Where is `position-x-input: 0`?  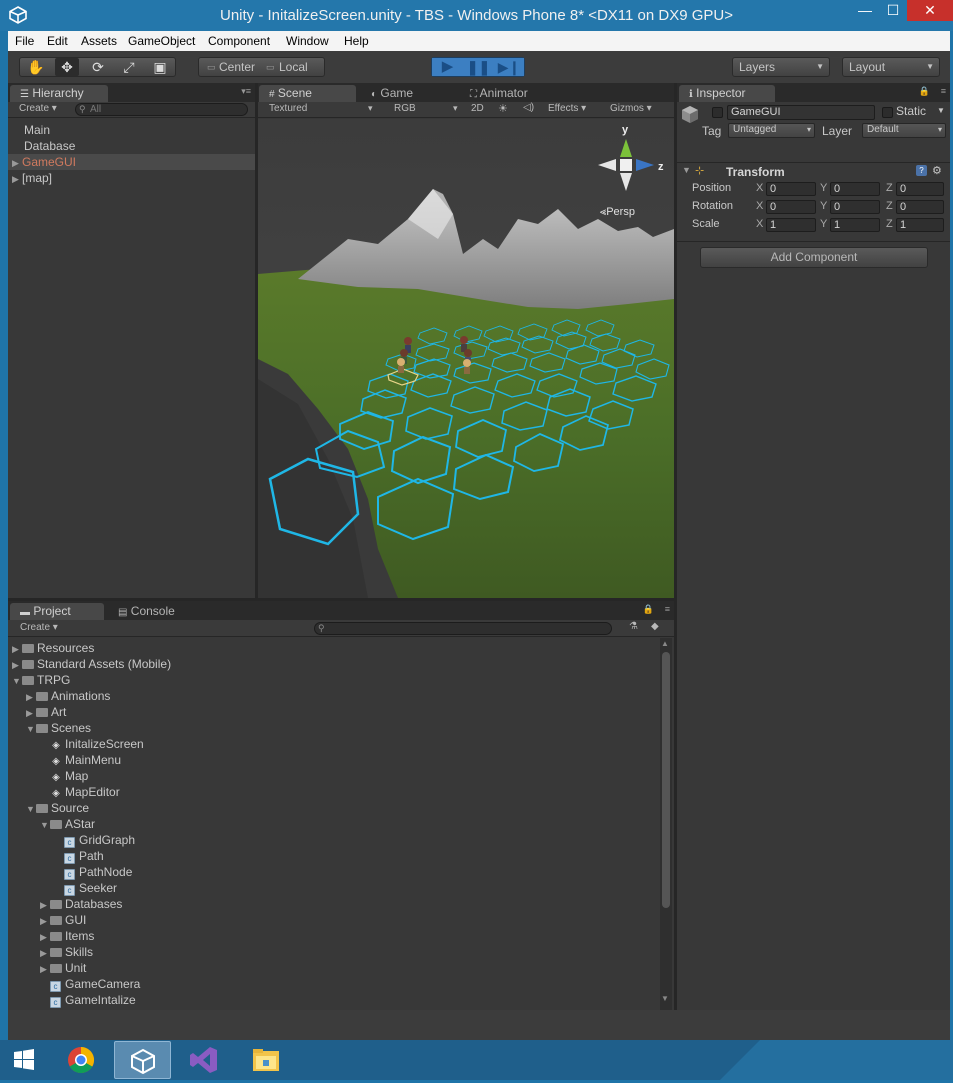 position-x-input: 0 is located at coordinates (791, 189).